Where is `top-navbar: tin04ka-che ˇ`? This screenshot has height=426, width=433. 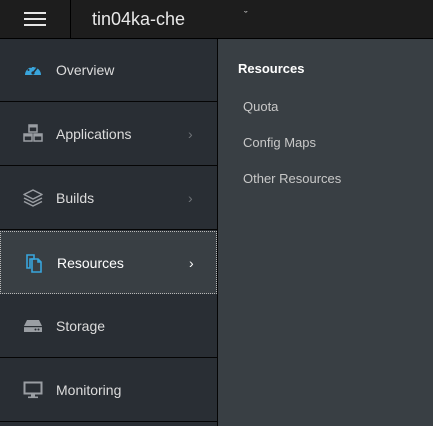
top-navbar: tin04ka-che ˇ is located at coordinates (216, 19).